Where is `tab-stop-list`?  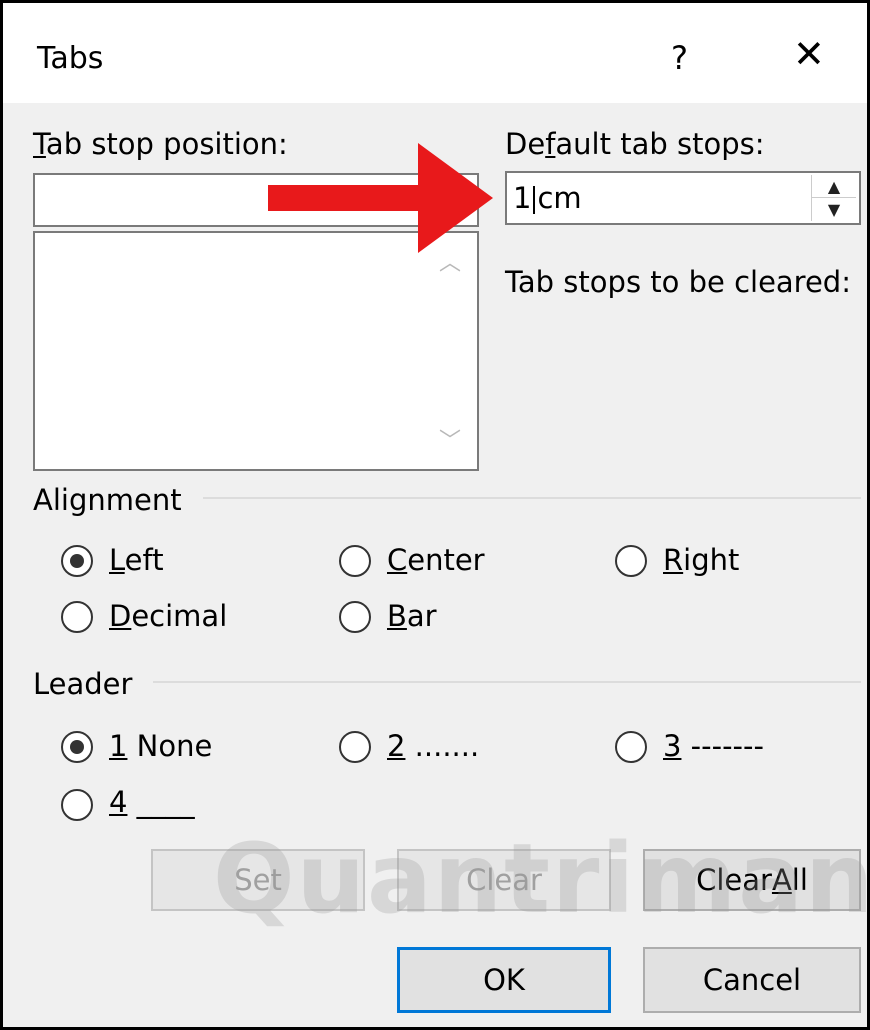 tab-stop-list is located at coordinates (256, 351).